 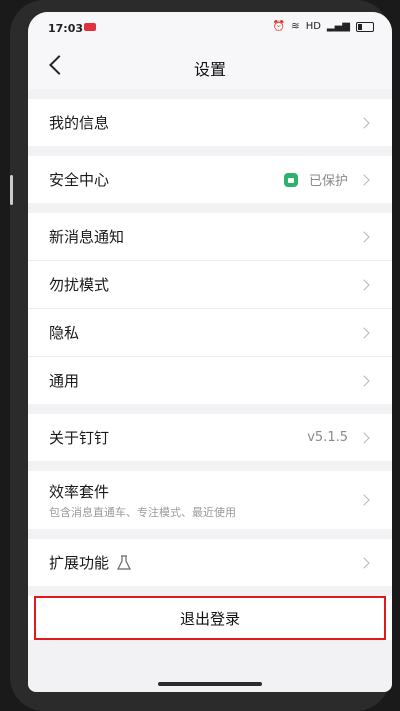 I want to click on menu-item-label: 通用, so click(x=64, y=381).